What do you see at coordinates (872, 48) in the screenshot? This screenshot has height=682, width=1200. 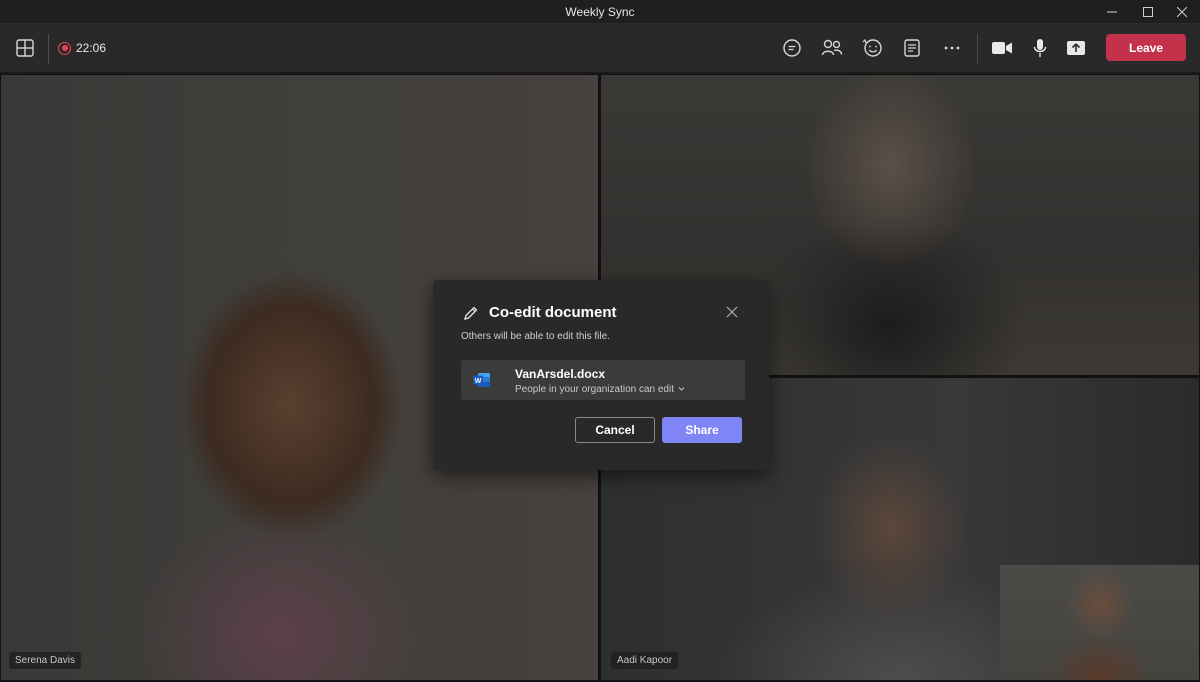 I see `reactions-icon` at bounding box center [872, 48].